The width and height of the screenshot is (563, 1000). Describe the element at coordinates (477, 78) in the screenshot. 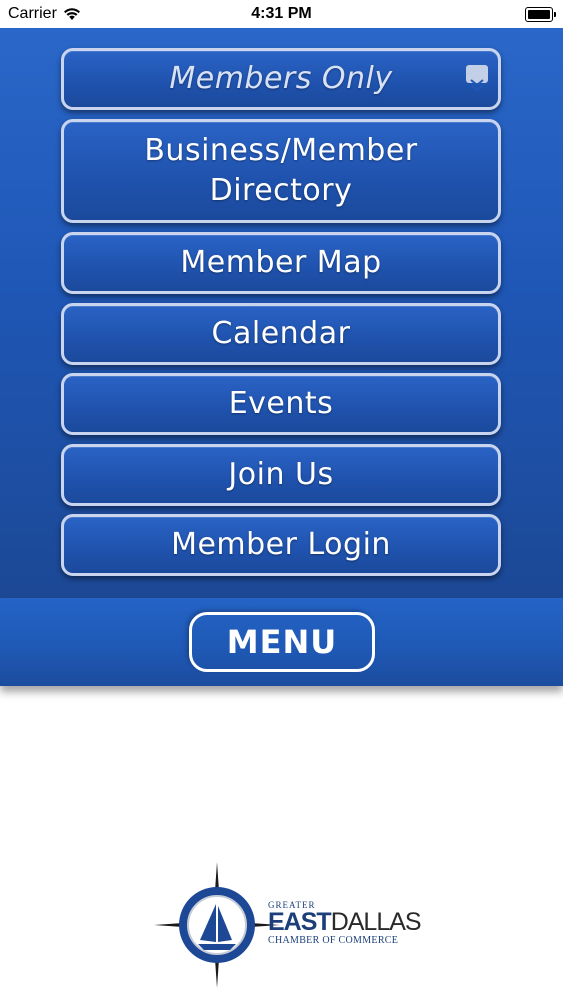

I see `chevron-down-icon` at that location.